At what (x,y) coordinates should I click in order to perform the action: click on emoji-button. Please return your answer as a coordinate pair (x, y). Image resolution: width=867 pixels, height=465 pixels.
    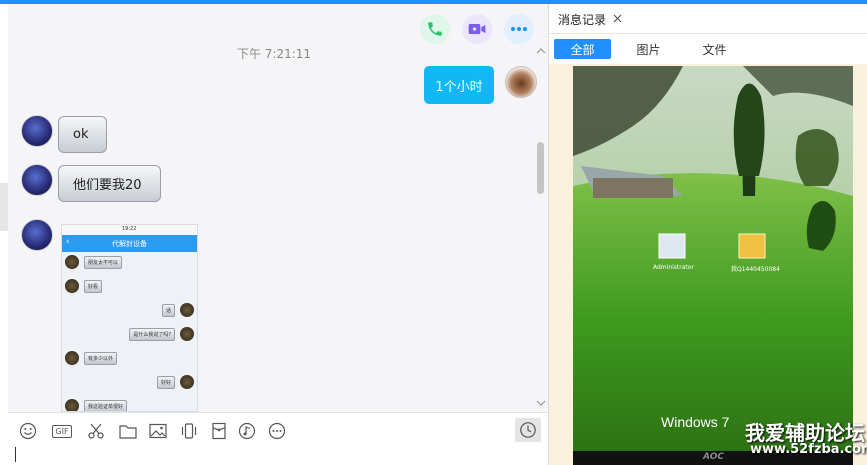
    Looking at the image, I should click on (28, 431).